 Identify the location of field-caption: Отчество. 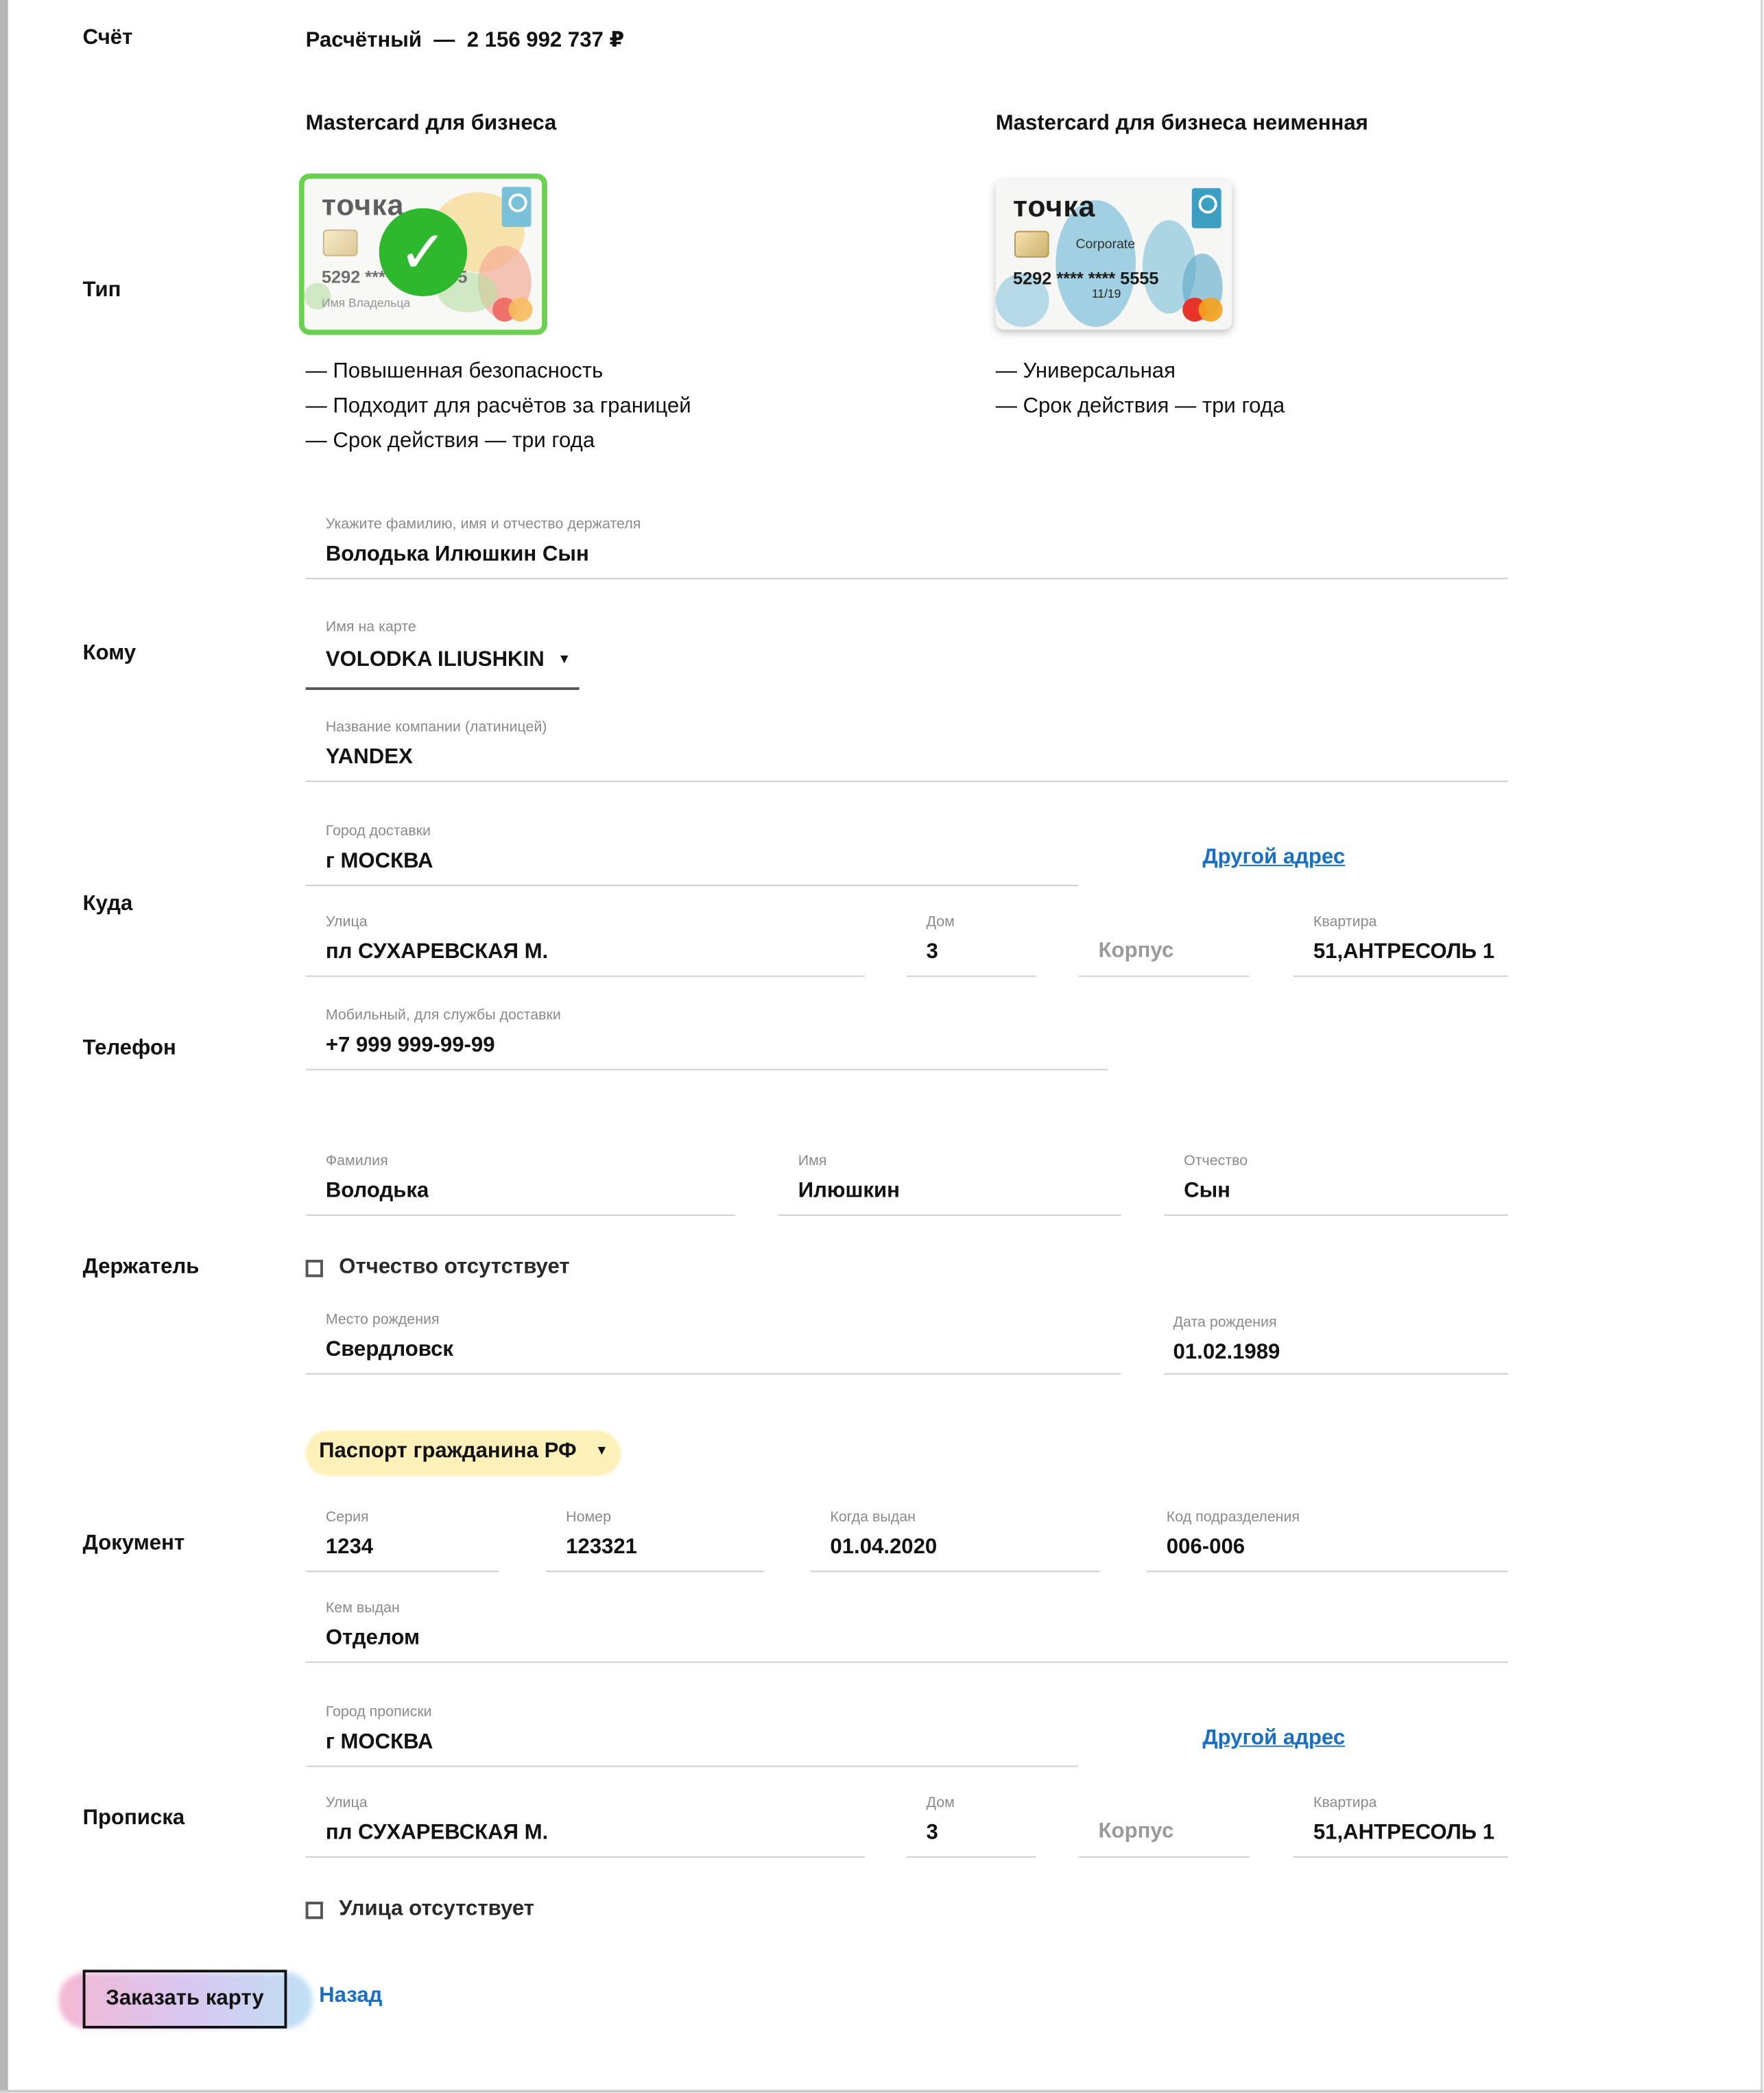
(1216, 1161).